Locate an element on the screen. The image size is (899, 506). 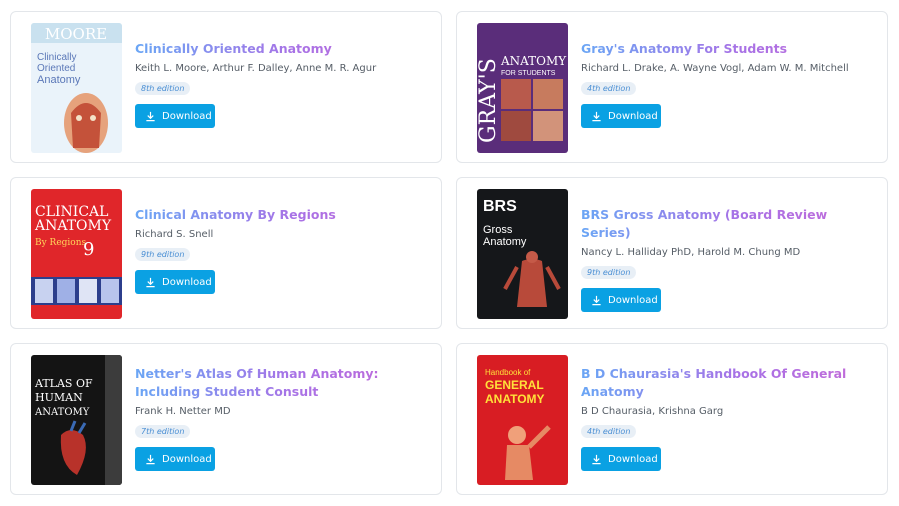
cover-text: Clinically is located at coordinates (56, 57).